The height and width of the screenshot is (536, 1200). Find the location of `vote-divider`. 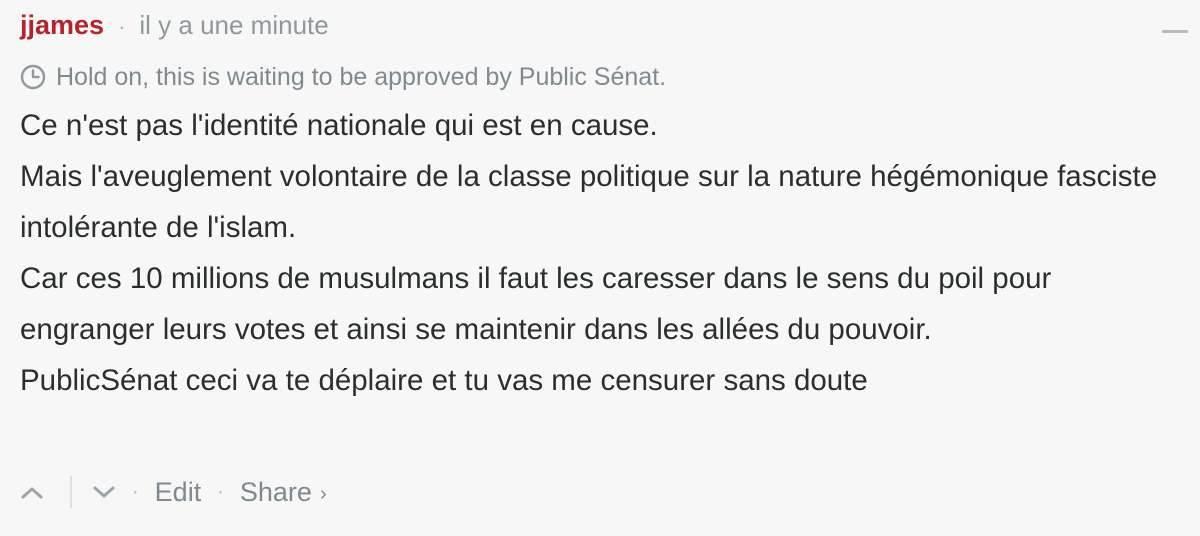

vote-divider is located at coordinates (71, 492).